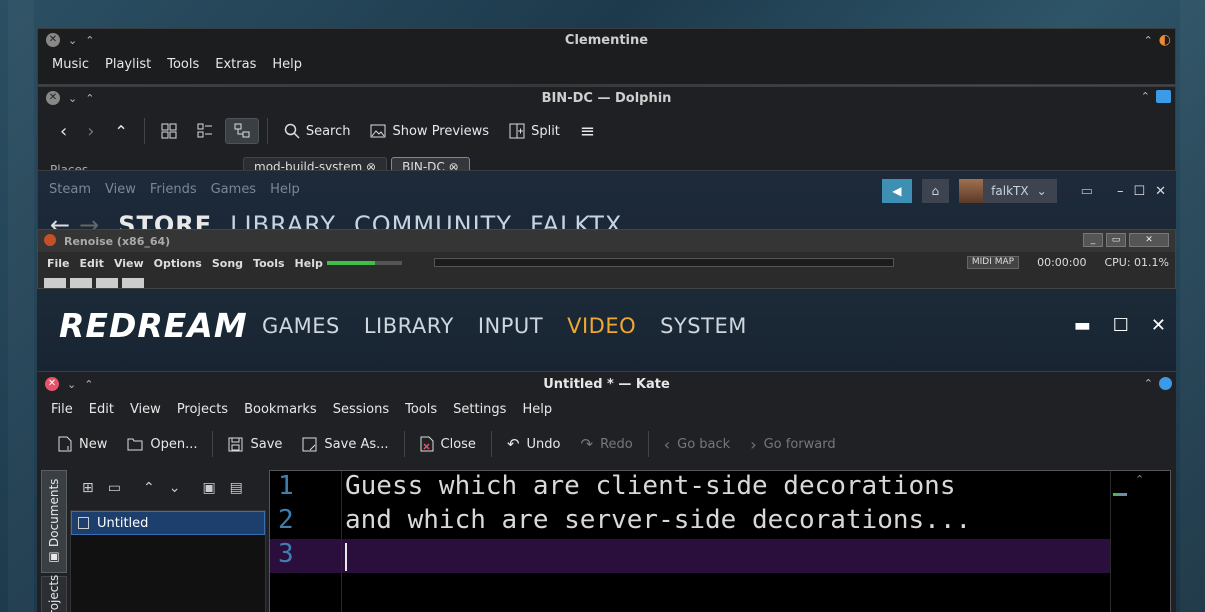 This screenshot has height=612, width=1205. What do you see at coordinates (70, 189) in the screenshot?
I see `menu-steam: Steam` at bounding box center [70, 189].